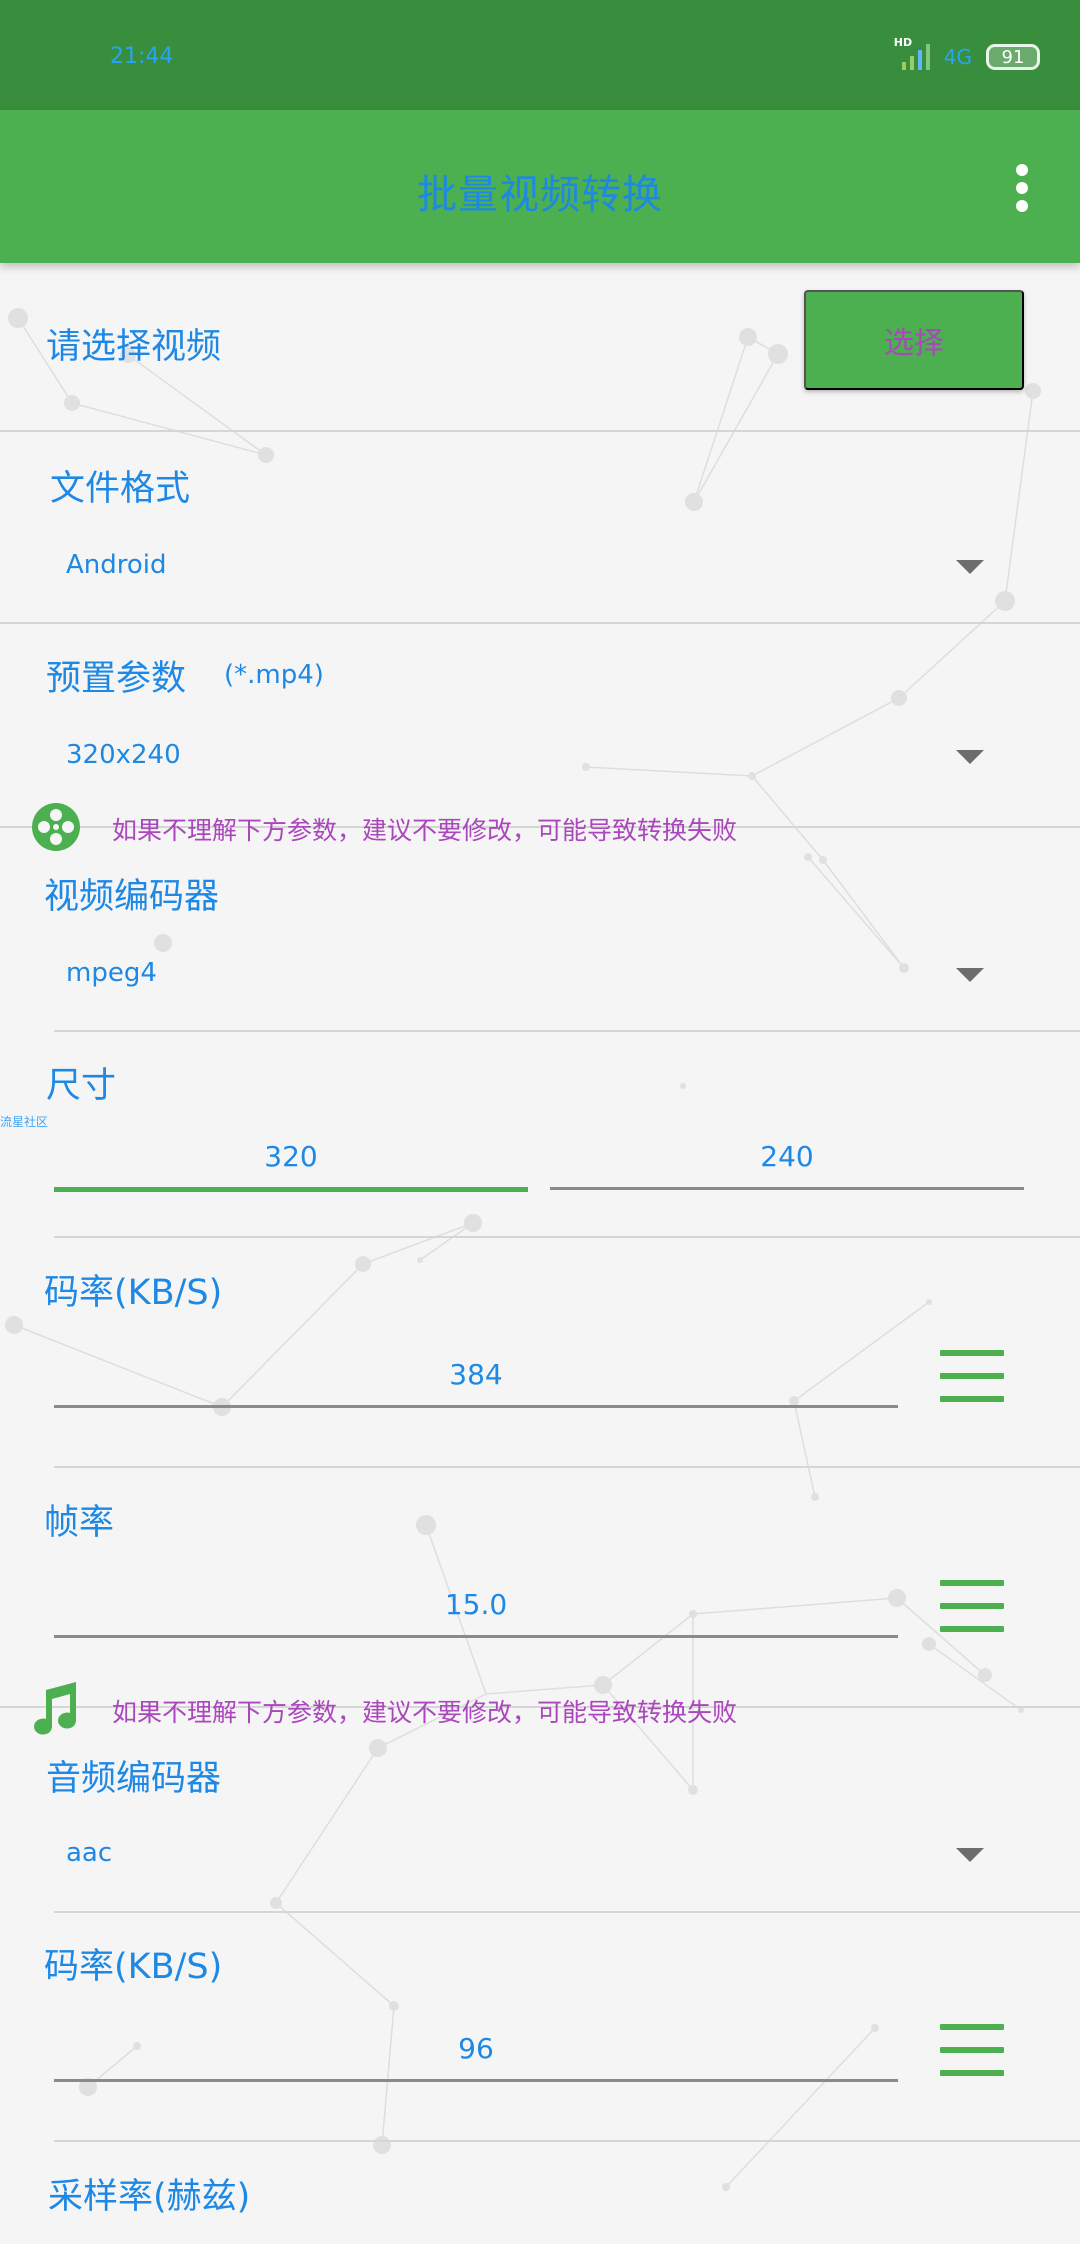 The width and height of the screenshot is (1080, 2244). Describe the element at coordinates (425, 1712) in the screenshot. I see `audio-warning-text: 如果不理解下方参数，建议不要修改，可能导致转换失败` at that location.